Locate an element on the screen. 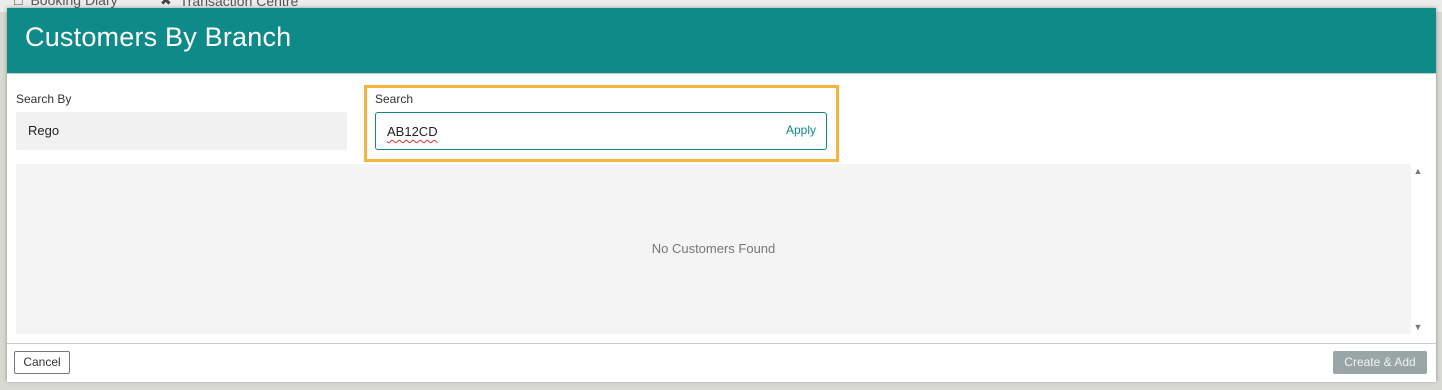 This screenshot has height=390, width=1442. modal-title: Customers By Branch is located at coordinates (158, 37).